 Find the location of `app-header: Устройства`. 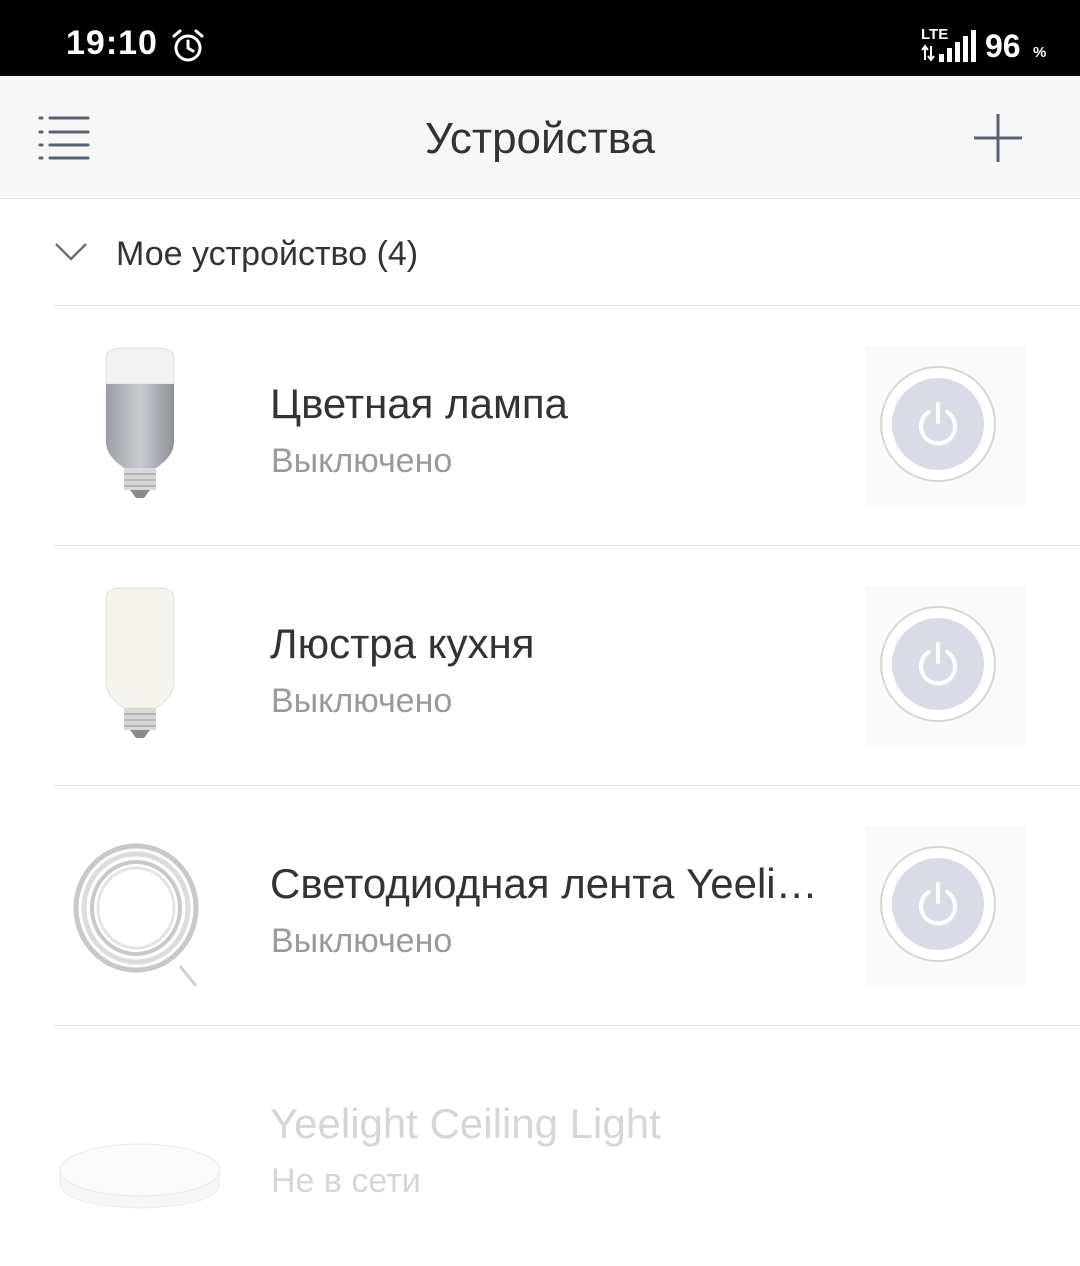

app-header: Устройства is located at coordinates (540, 137).